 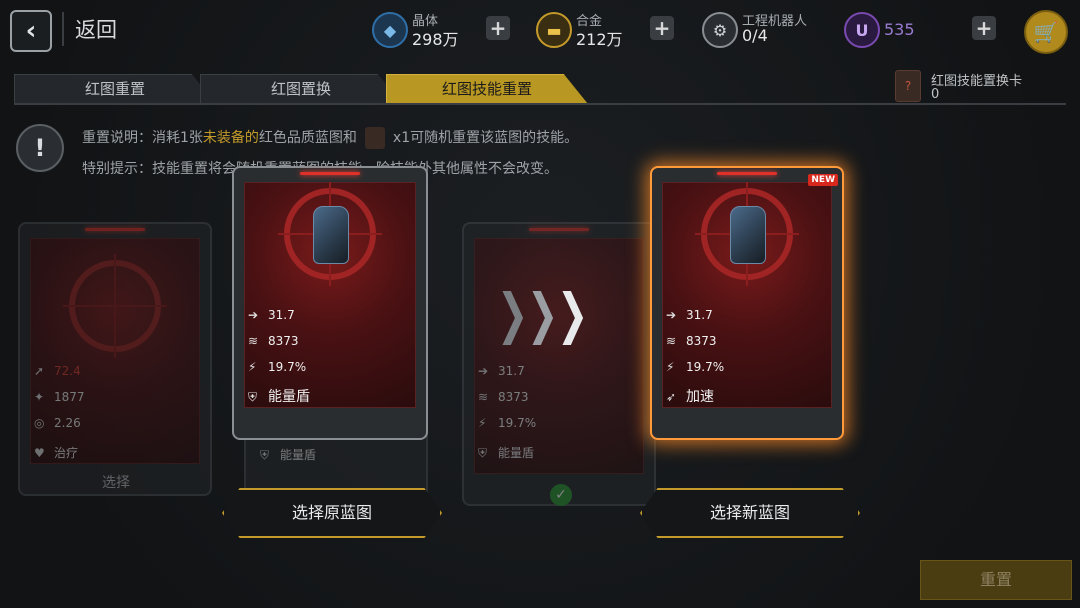 I want to click on stat-damage: ➚ 72.4, so click(x=57, y=371).